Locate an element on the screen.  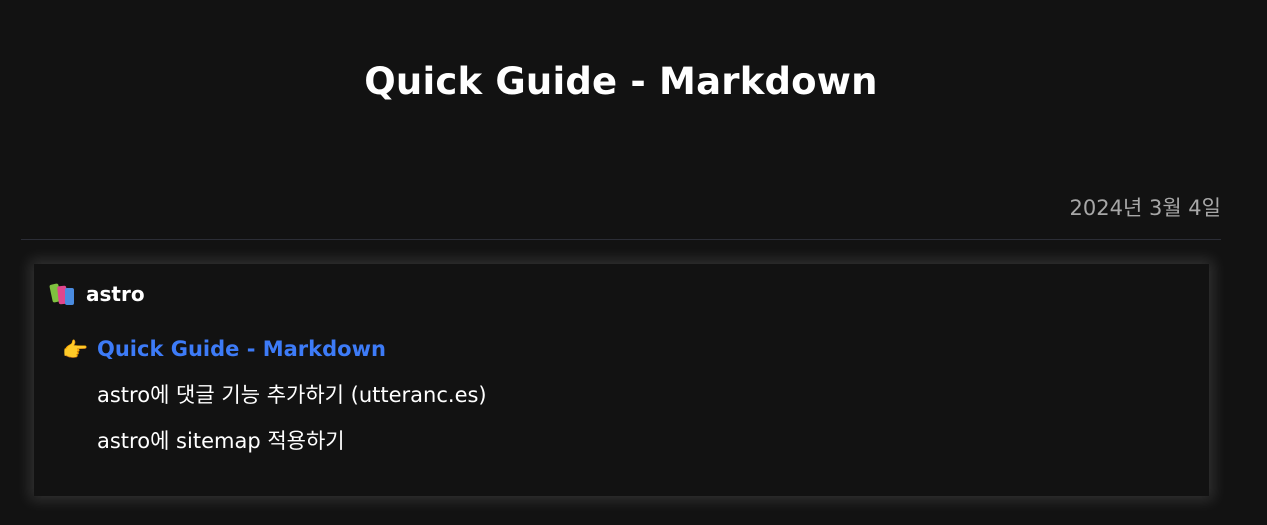
books-icon is located at coordinates (63, 294).